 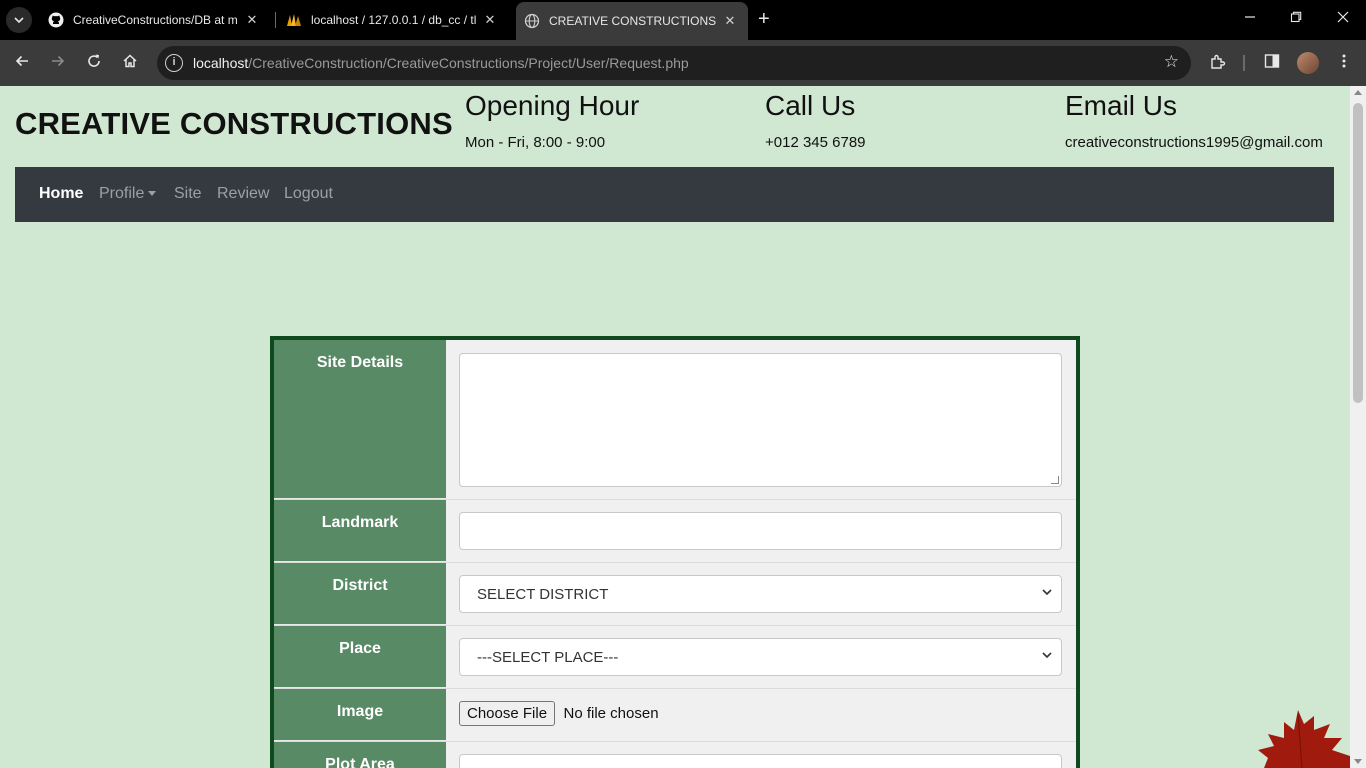 What do you see at coordinates (294, 20) in the screenshot?
I see `phpmyadmin-icon` at bounding box center [294, 20].